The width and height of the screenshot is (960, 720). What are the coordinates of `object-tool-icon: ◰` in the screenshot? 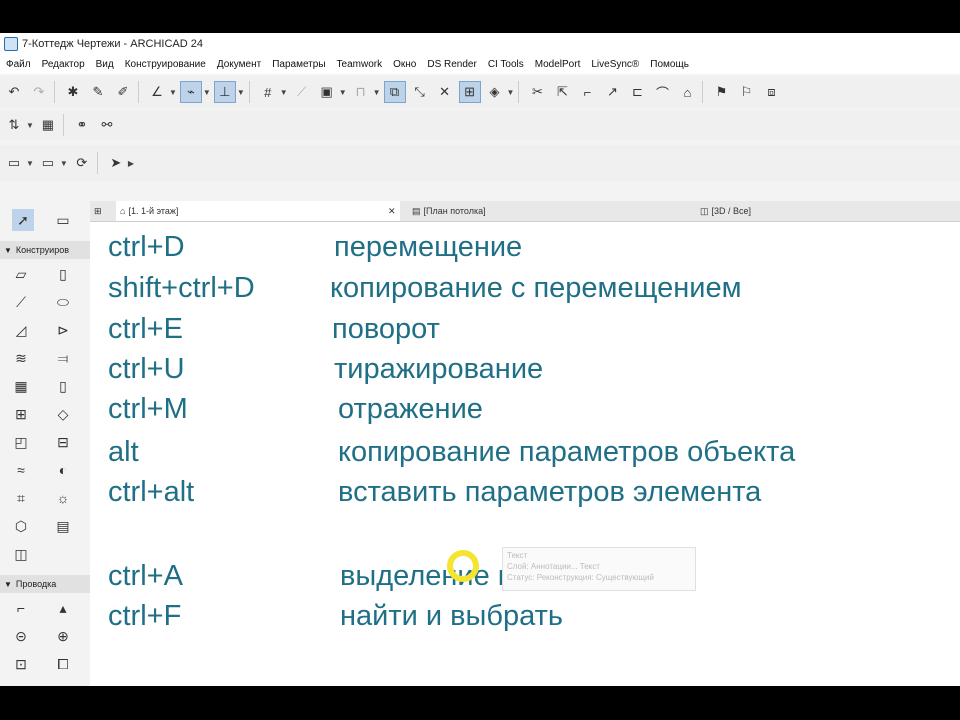 It's located at (21, 442).